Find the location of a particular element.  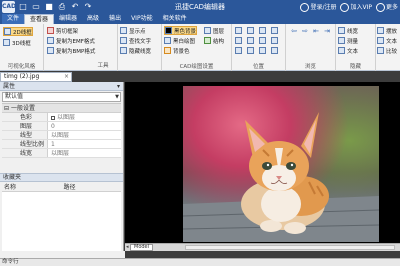

measure-button: 测量 is located at coordinates (348, 40).